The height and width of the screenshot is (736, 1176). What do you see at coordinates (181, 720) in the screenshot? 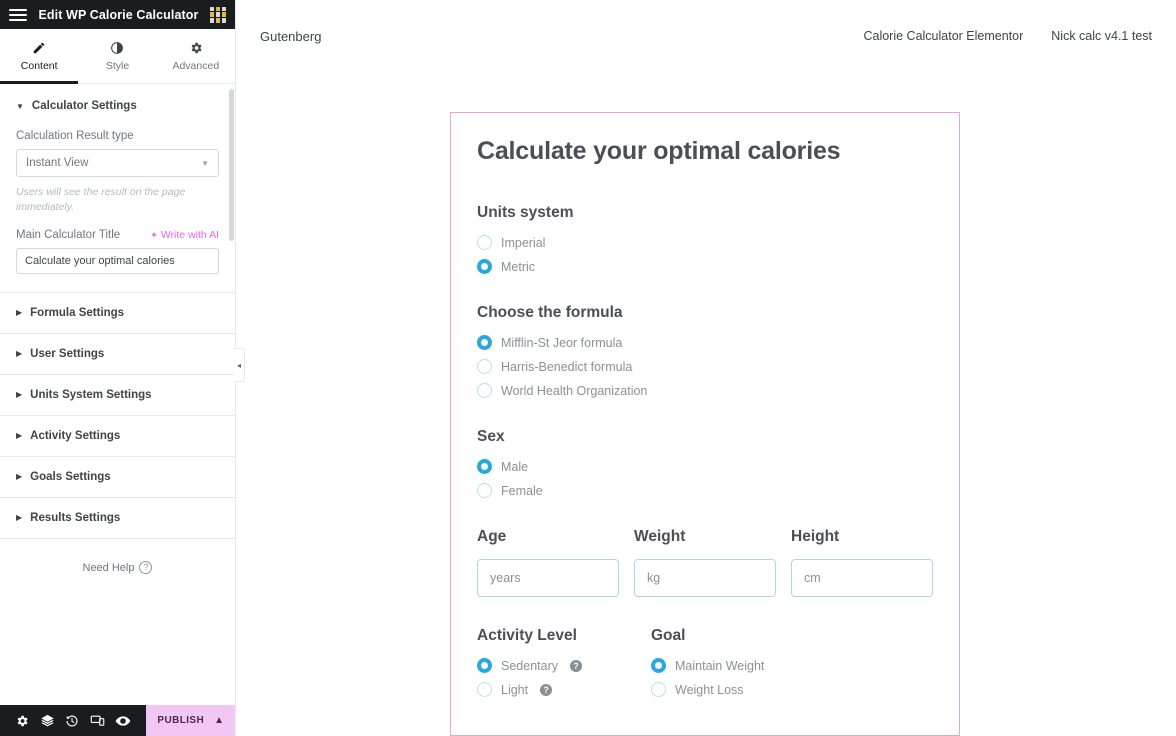
I see `publish-label: PUBLISH` at bounding box center [181, 720].